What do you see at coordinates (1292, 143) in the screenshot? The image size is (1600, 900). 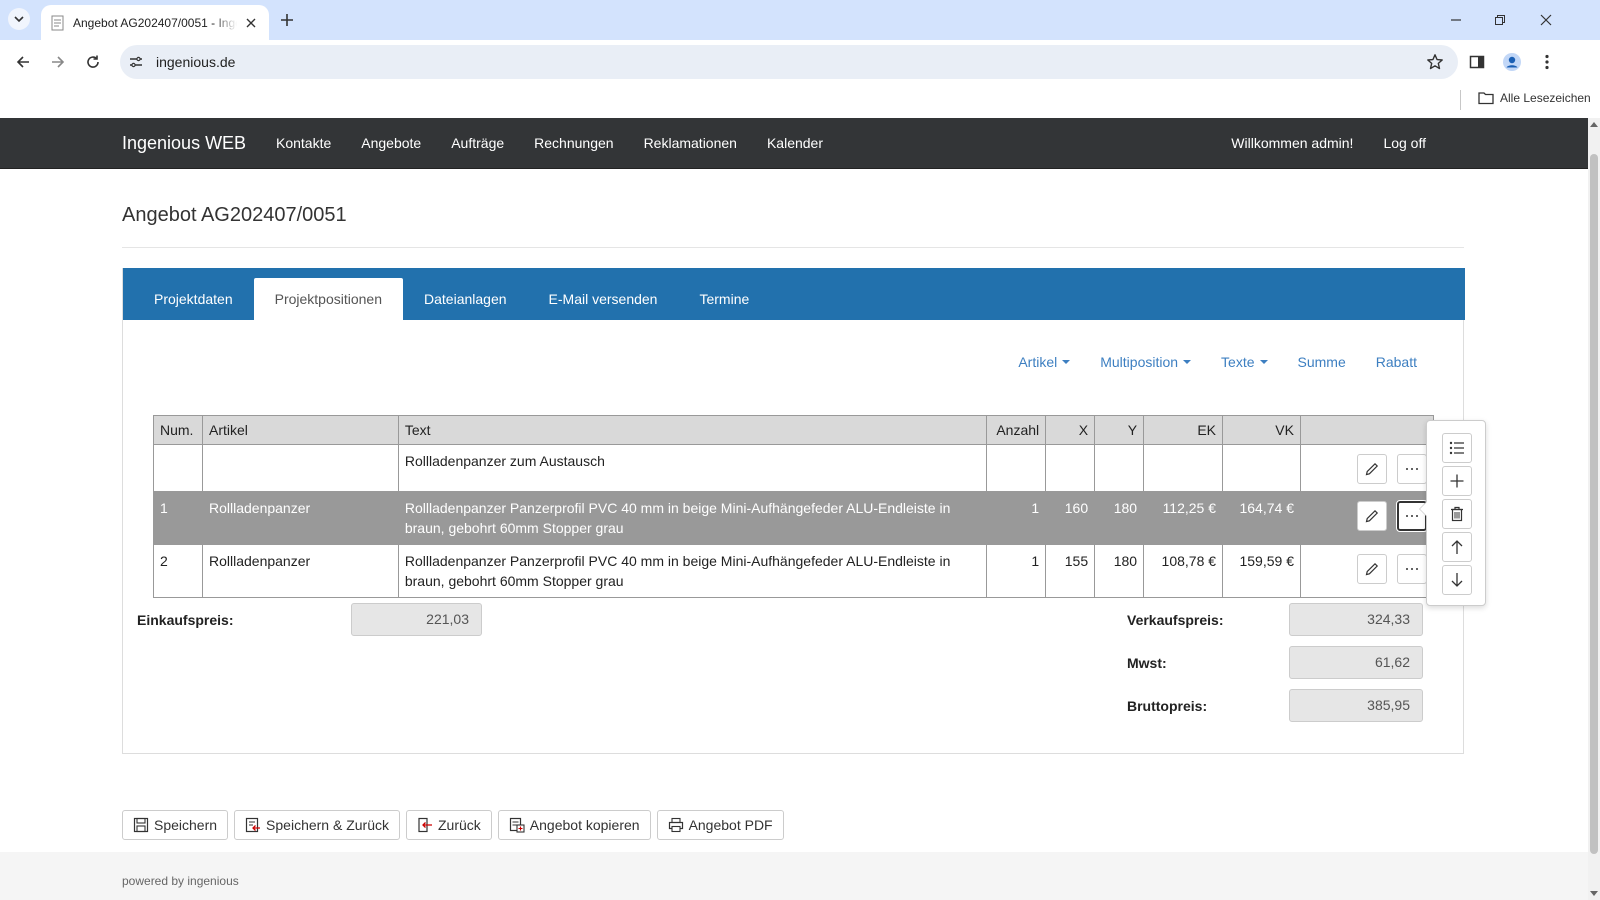 I see `welcome-link: Willkommen admin!` at bounding box center [1292, 143].